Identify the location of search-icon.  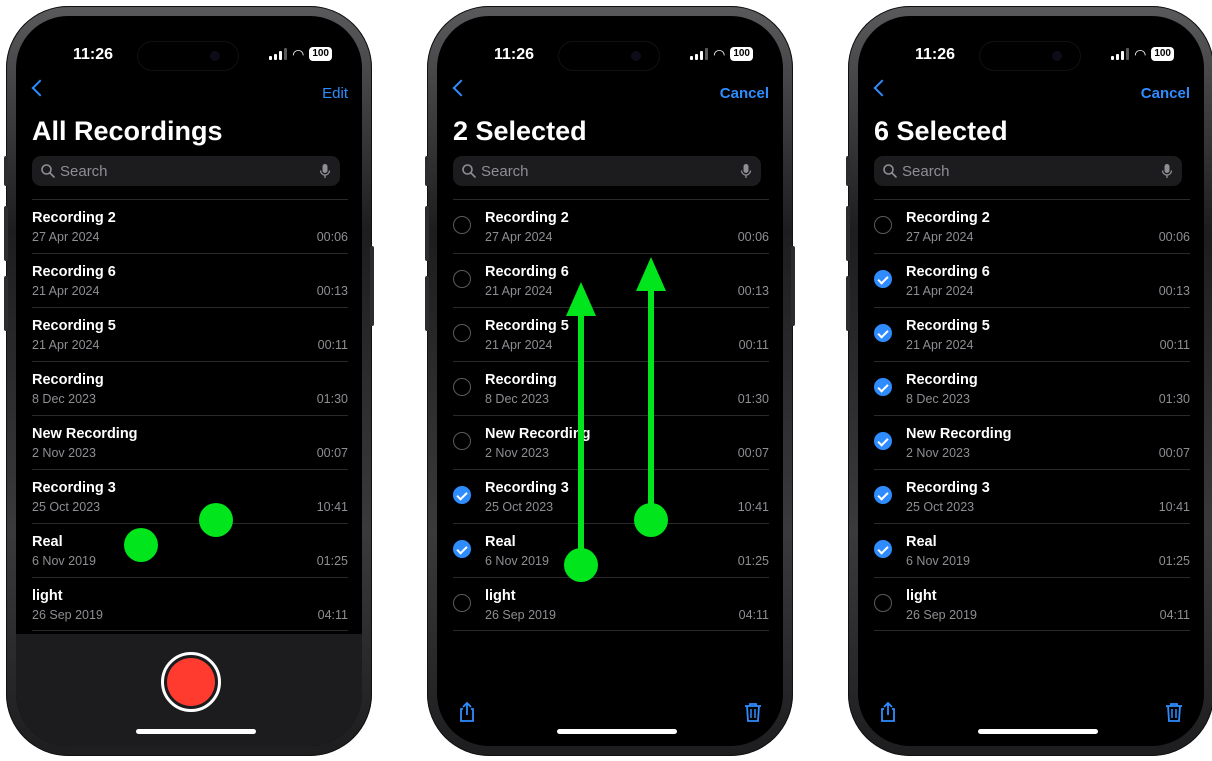
(469, 171).